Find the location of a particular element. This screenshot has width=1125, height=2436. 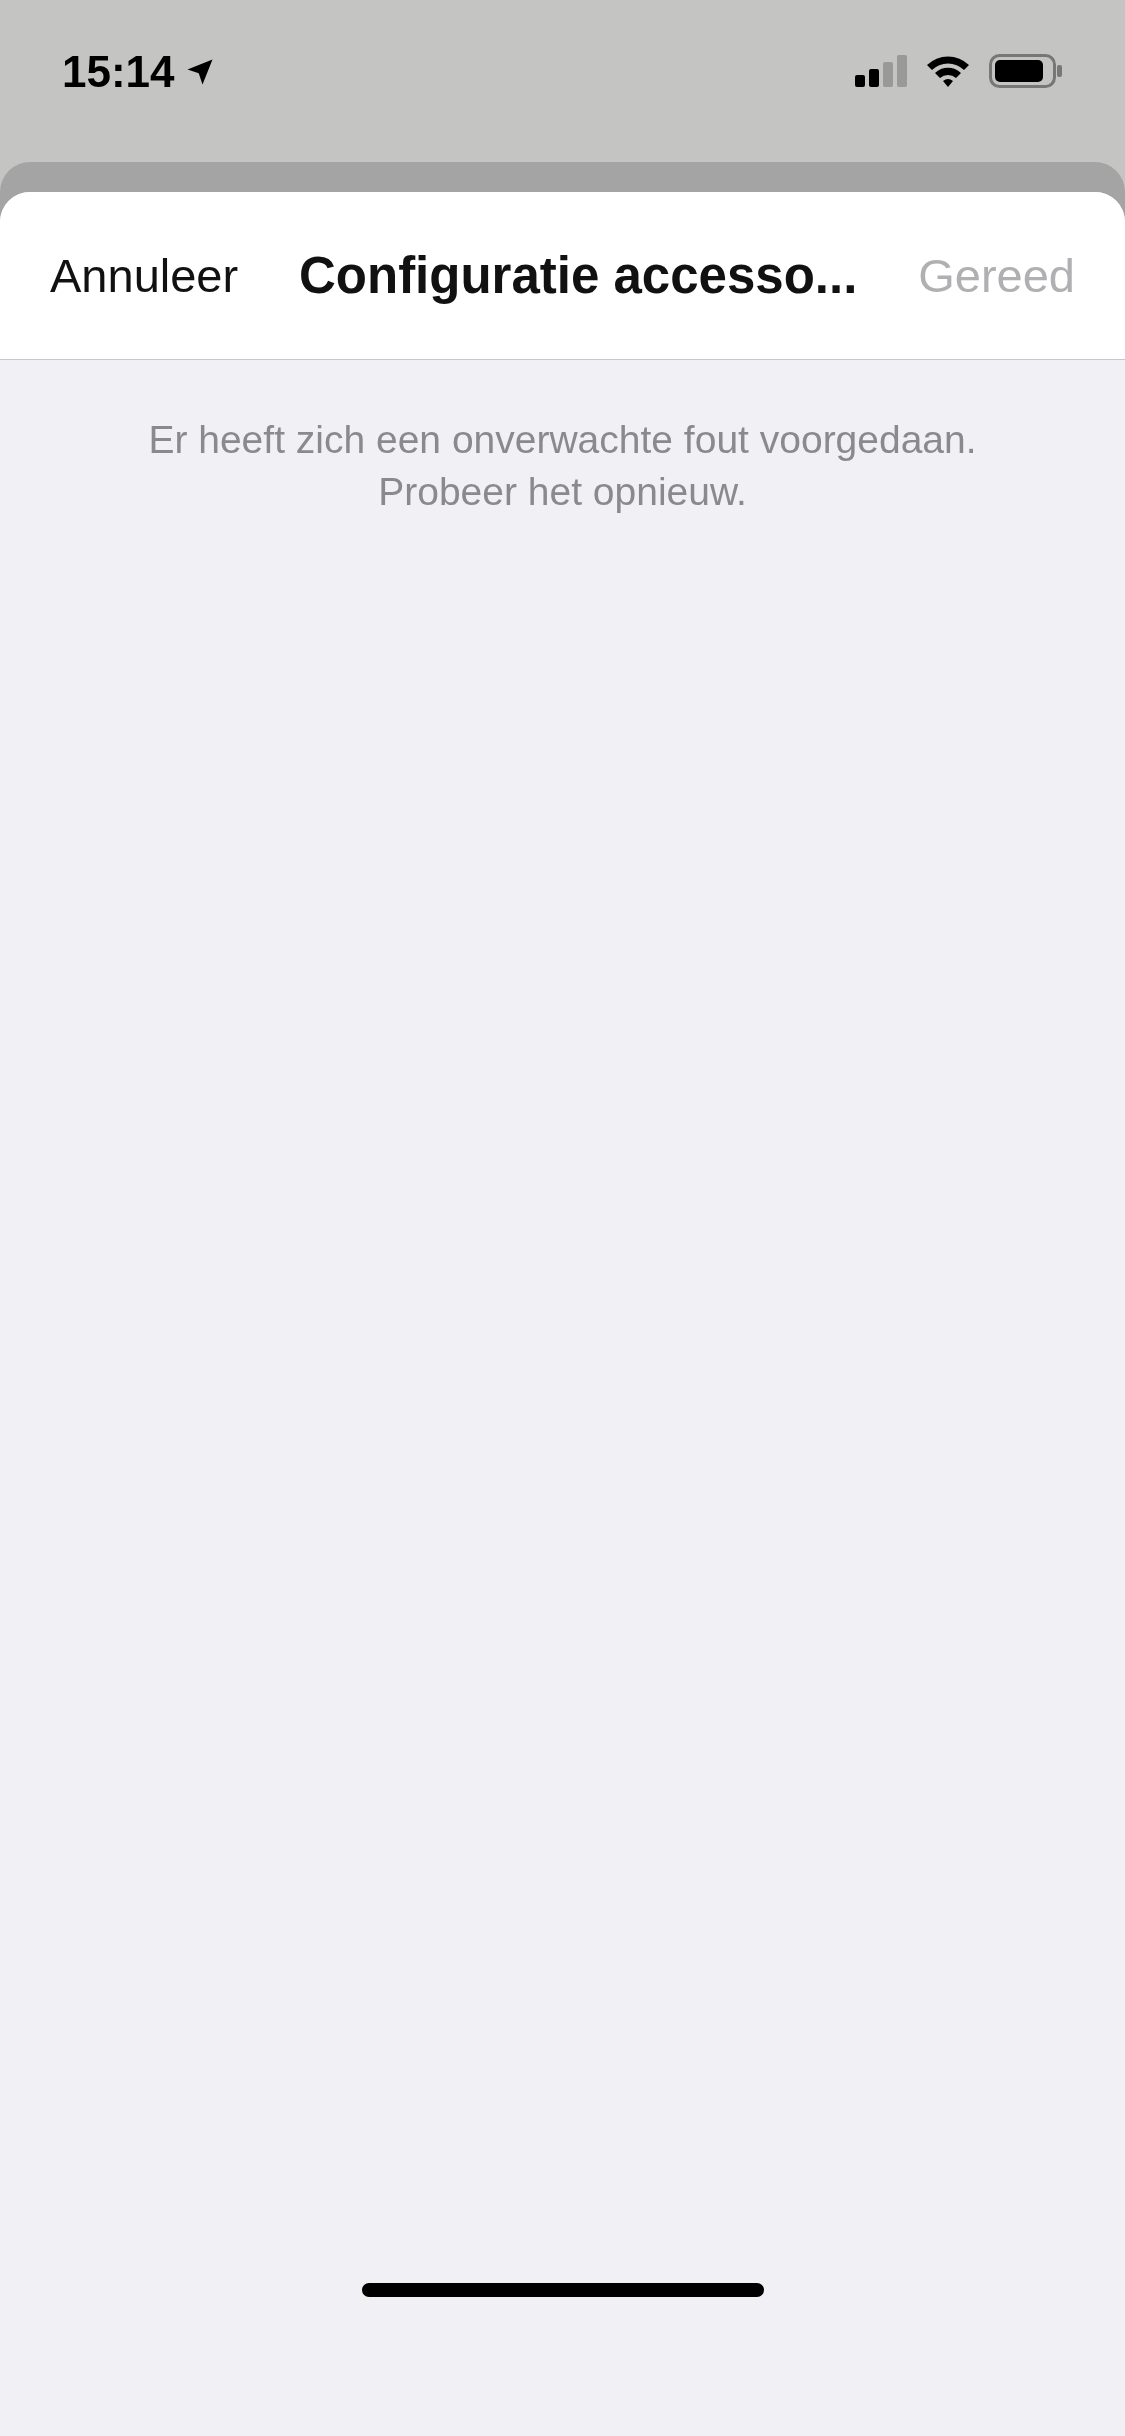

wifi-icon is located at coordinates (948, 71).